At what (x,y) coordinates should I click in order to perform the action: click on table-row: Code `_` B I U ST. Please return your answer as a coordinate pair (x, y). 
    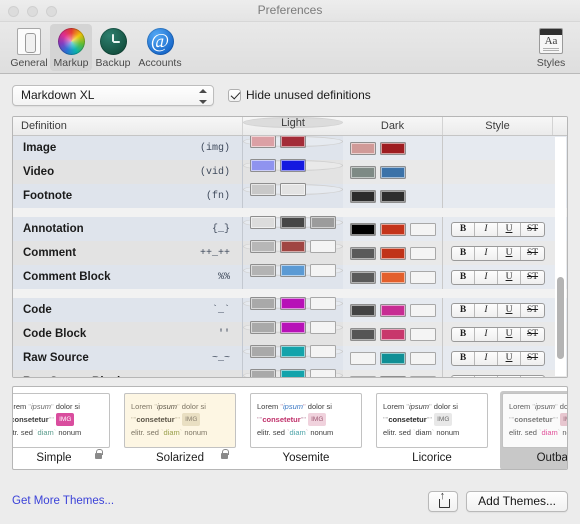
    Looking at the image, I should click on (290, 309).